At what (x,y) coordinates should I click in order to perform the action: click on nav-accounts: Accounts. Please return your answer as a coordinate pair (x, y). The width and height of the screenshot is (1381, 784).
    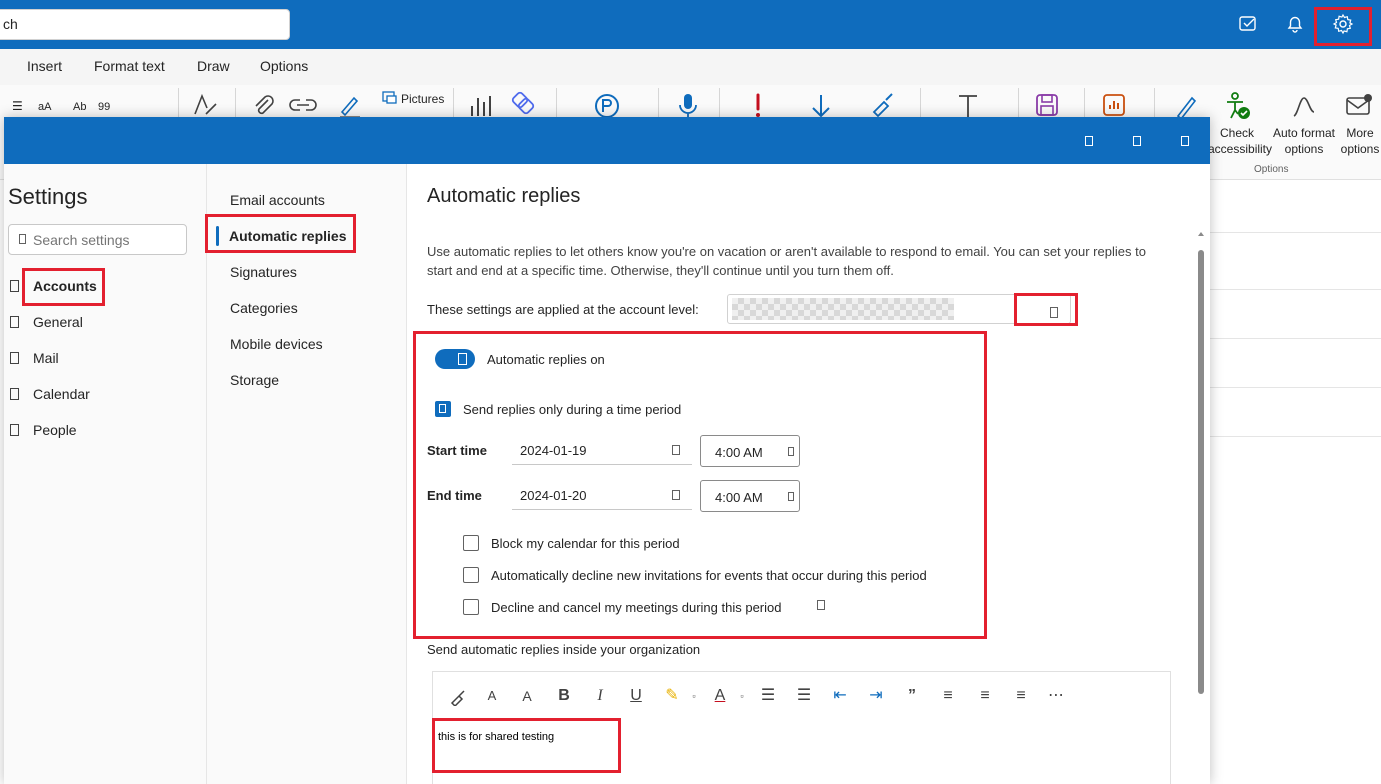
    Looking at the image, I should click on (53, 286).